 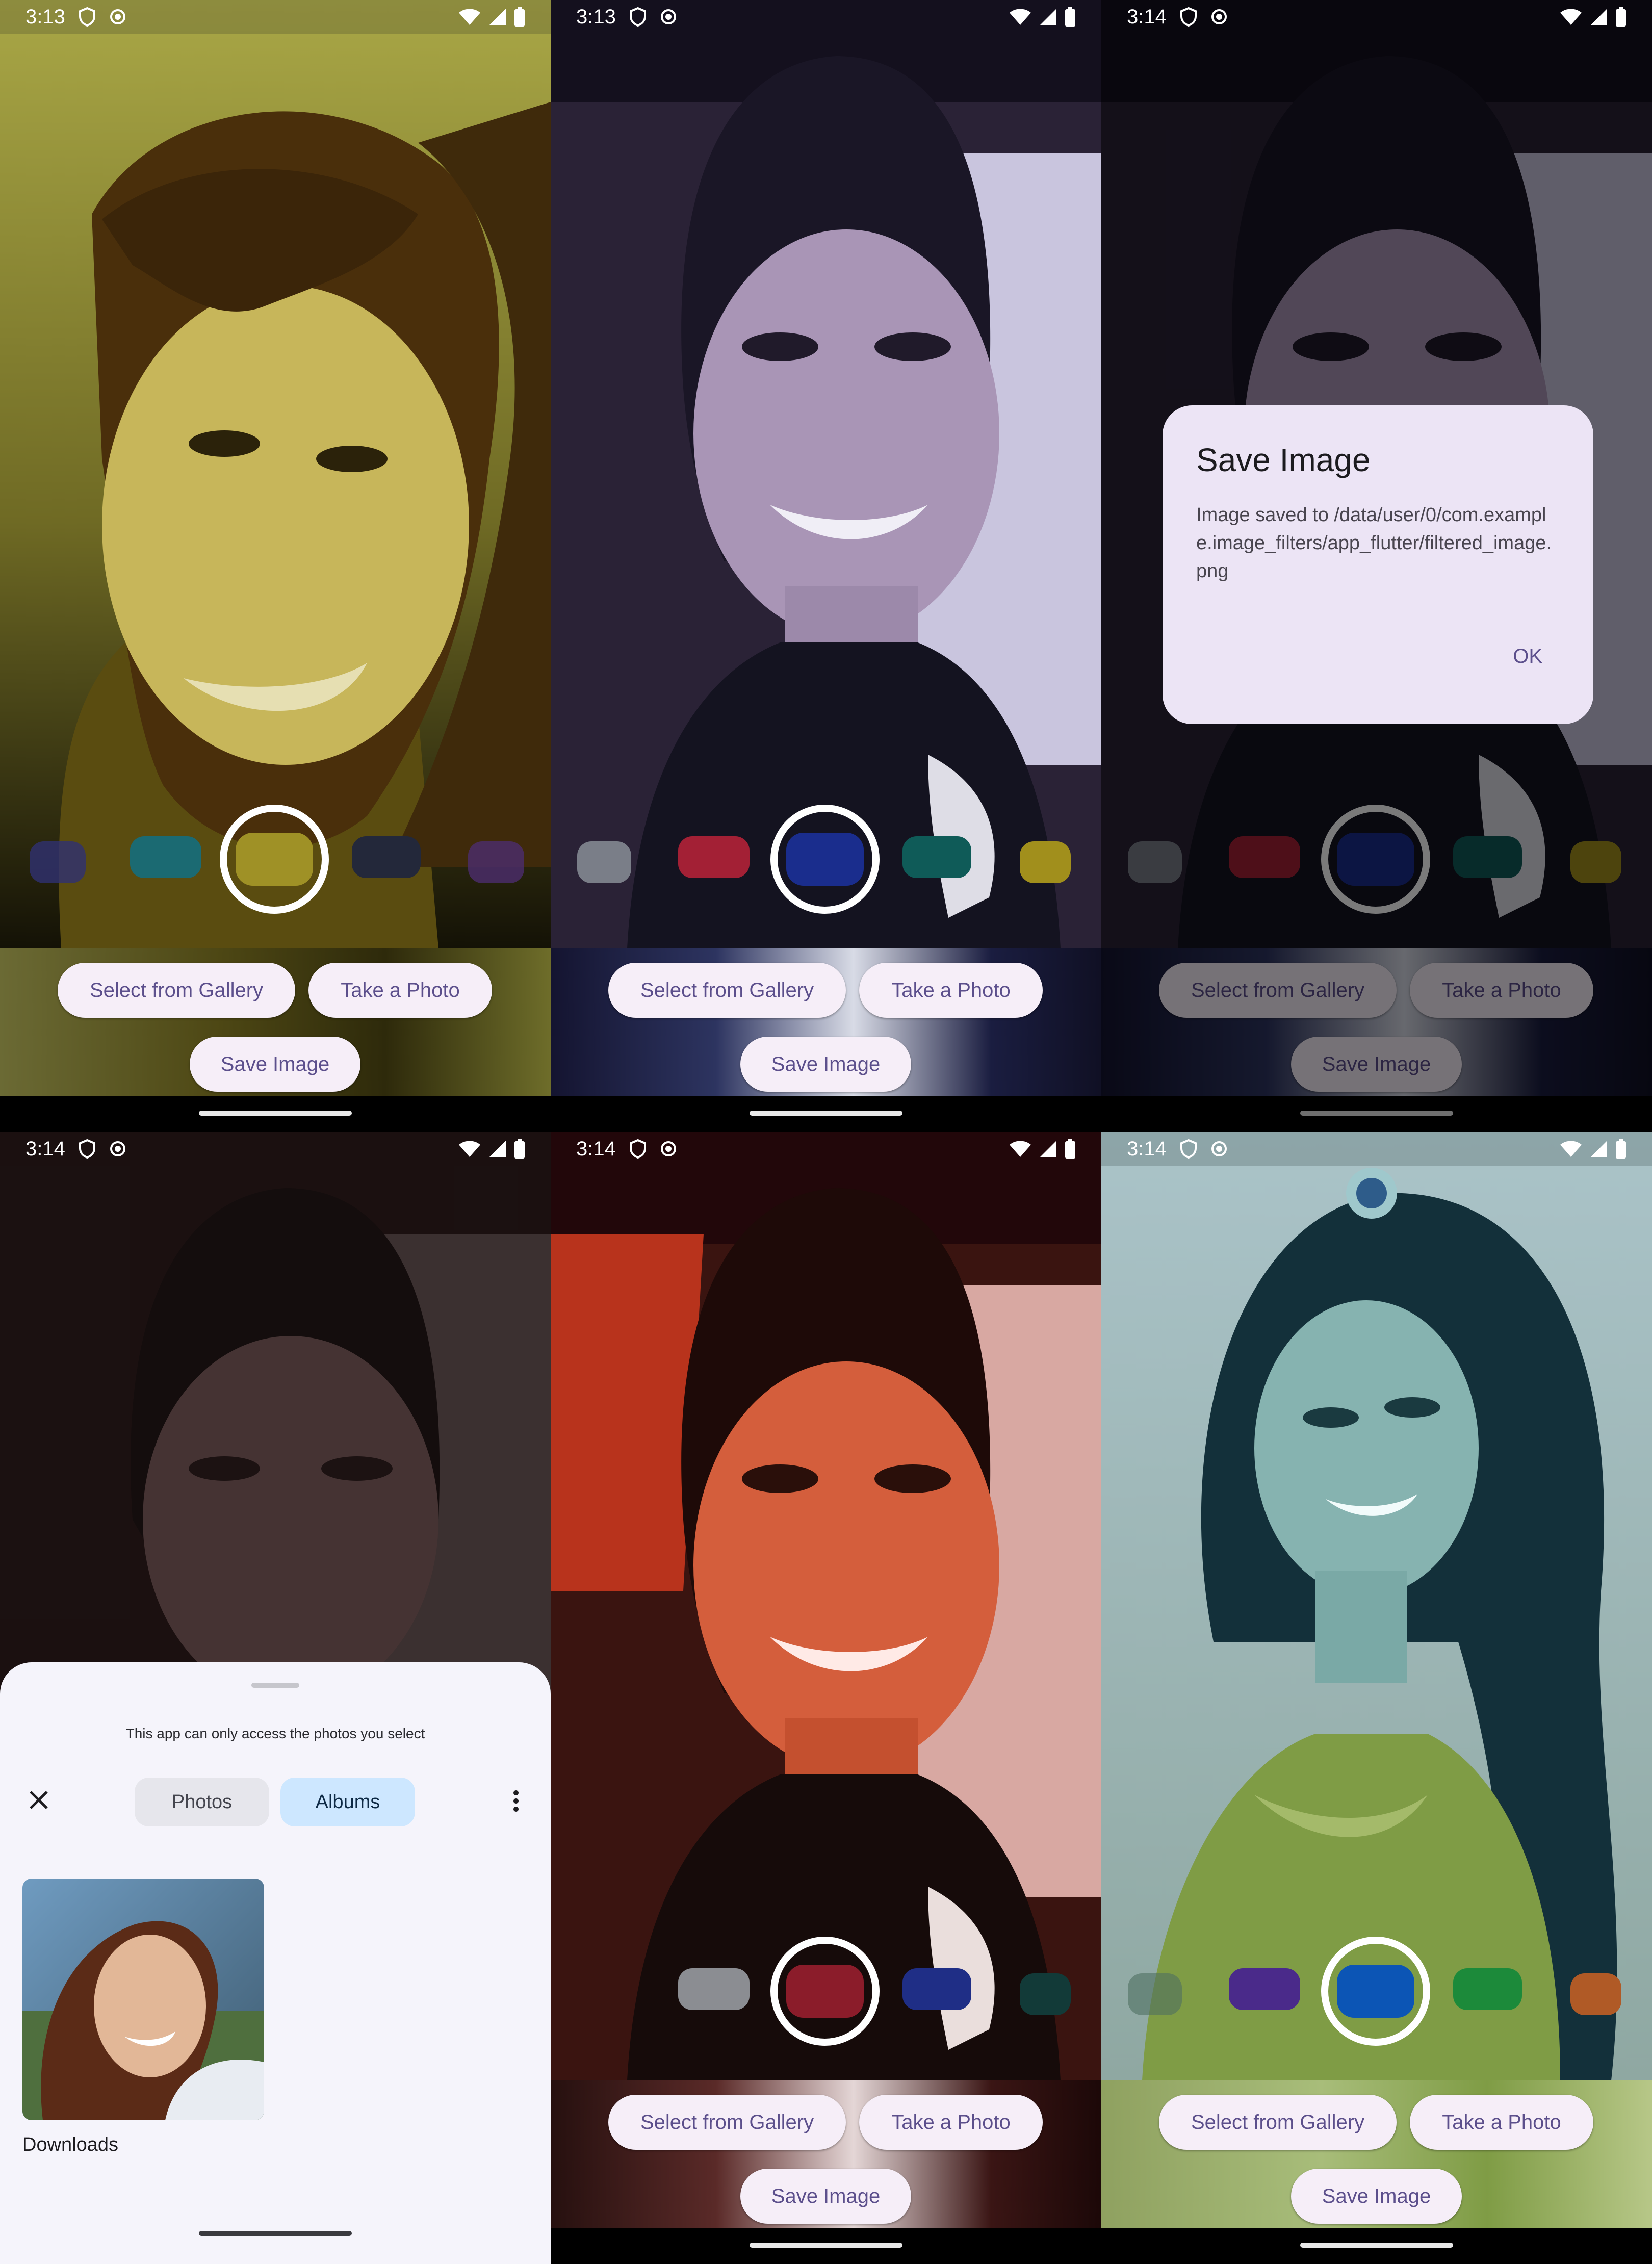 I want to click on close-icon, so click(x=39, y=1800).